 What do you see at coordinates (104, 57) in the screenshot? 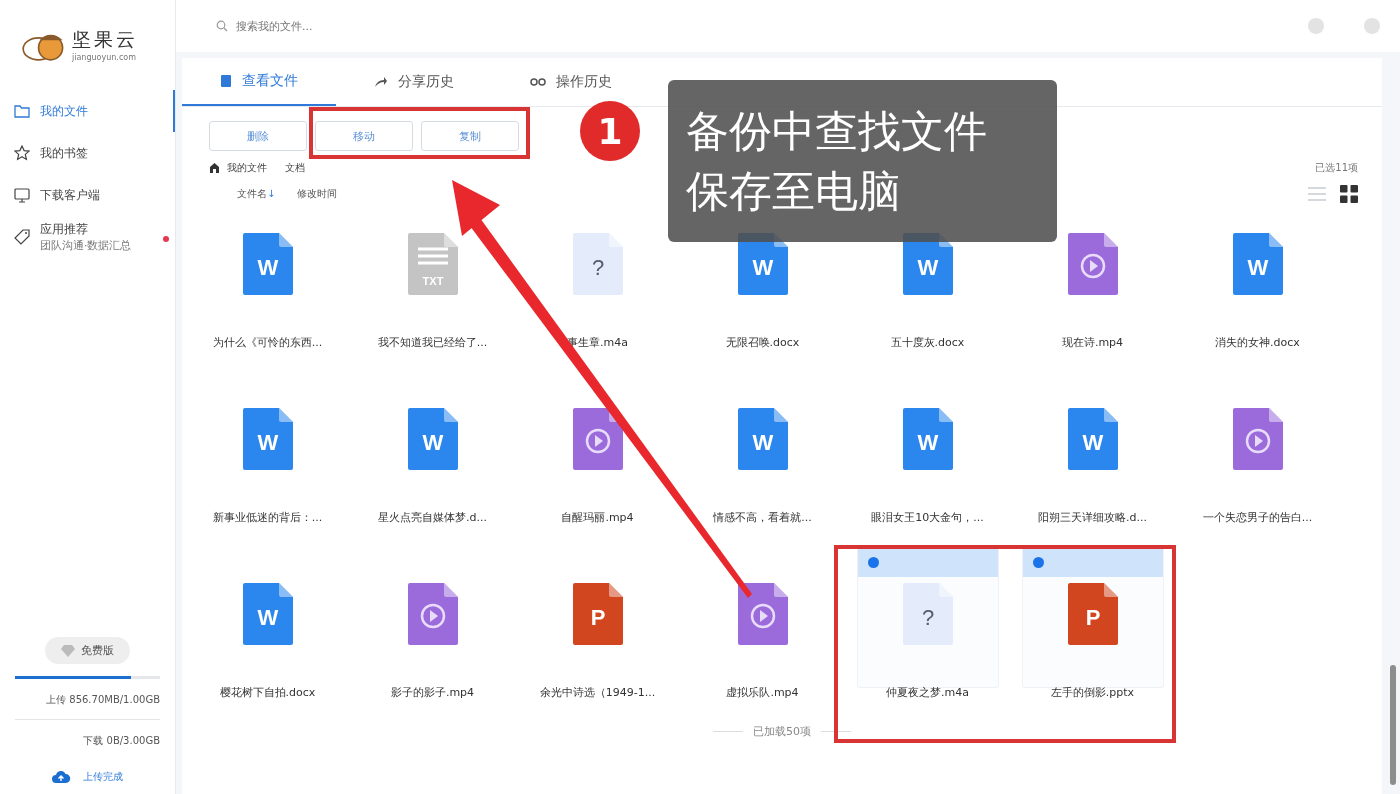
I see `logo-domain: jianguoyun.com` at bounding box center [104, 57].